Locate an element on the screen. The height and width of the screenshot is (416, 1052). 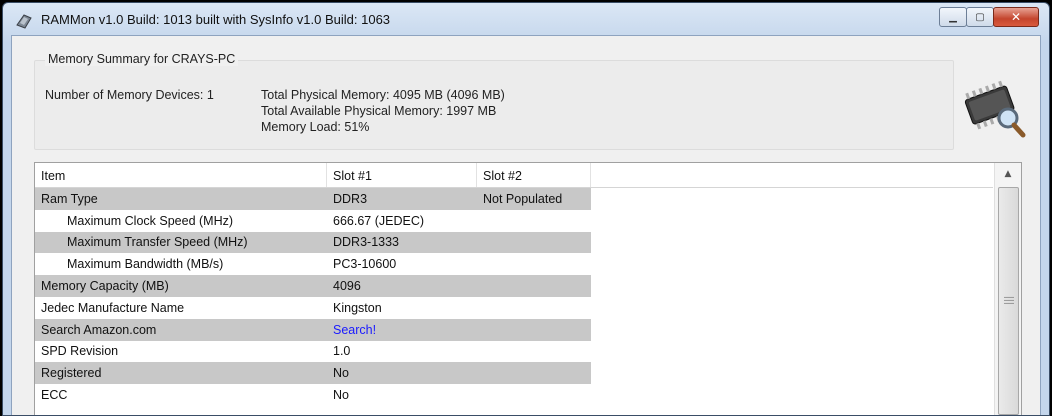
table-row: SPD Revision 1.0 is located at coordinates (514, 352).